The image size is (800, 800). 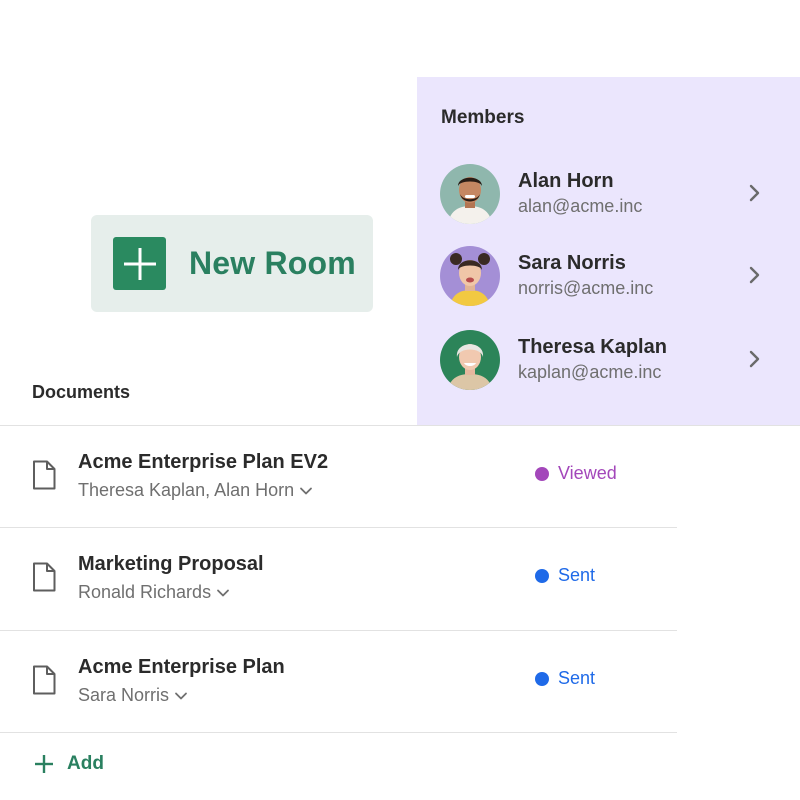 What do you see at coordinates (592, 347) in the screenshot?
I see `member-name: Theresa Kaplan` at bounding box center [592, 347].